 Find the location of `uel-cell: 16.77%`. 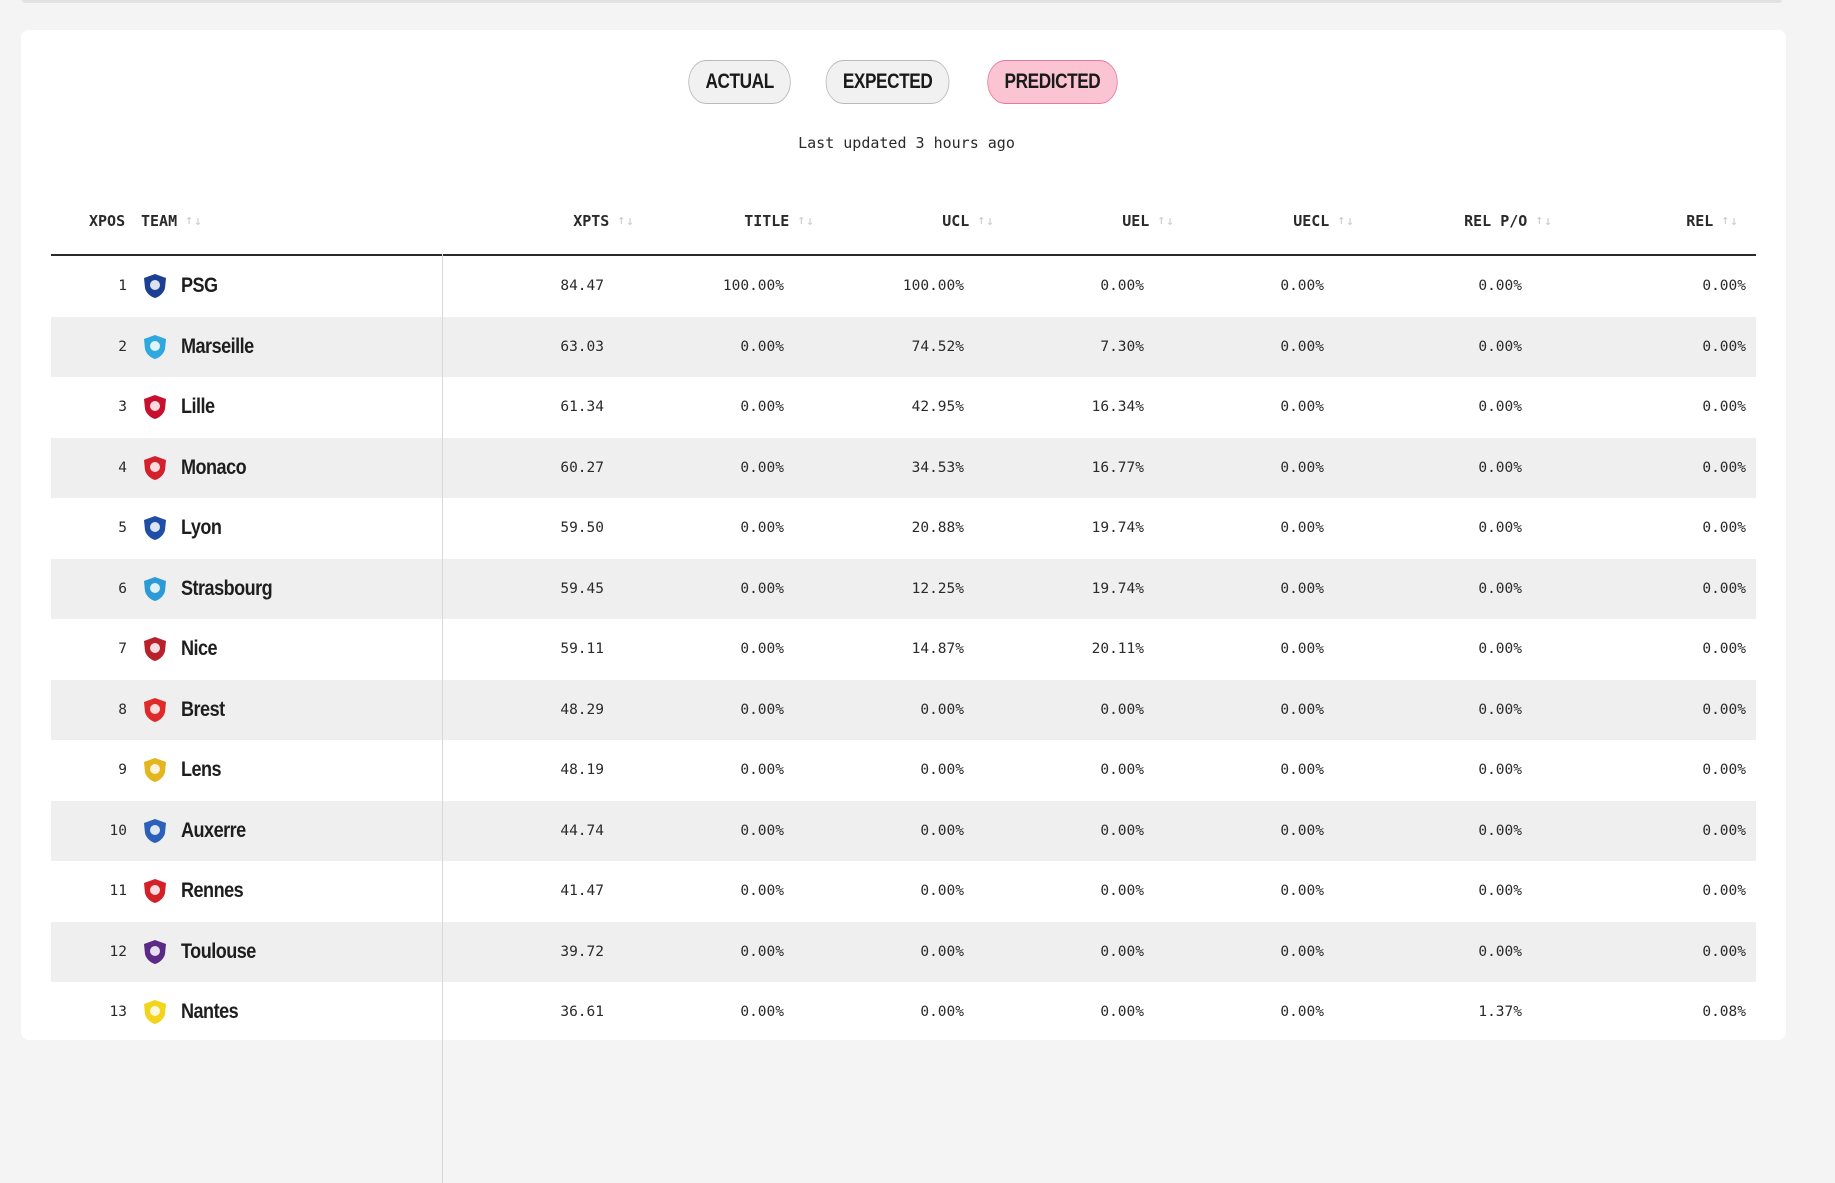

uel-cell: 16.77% is located at coordinates (1117, 467).